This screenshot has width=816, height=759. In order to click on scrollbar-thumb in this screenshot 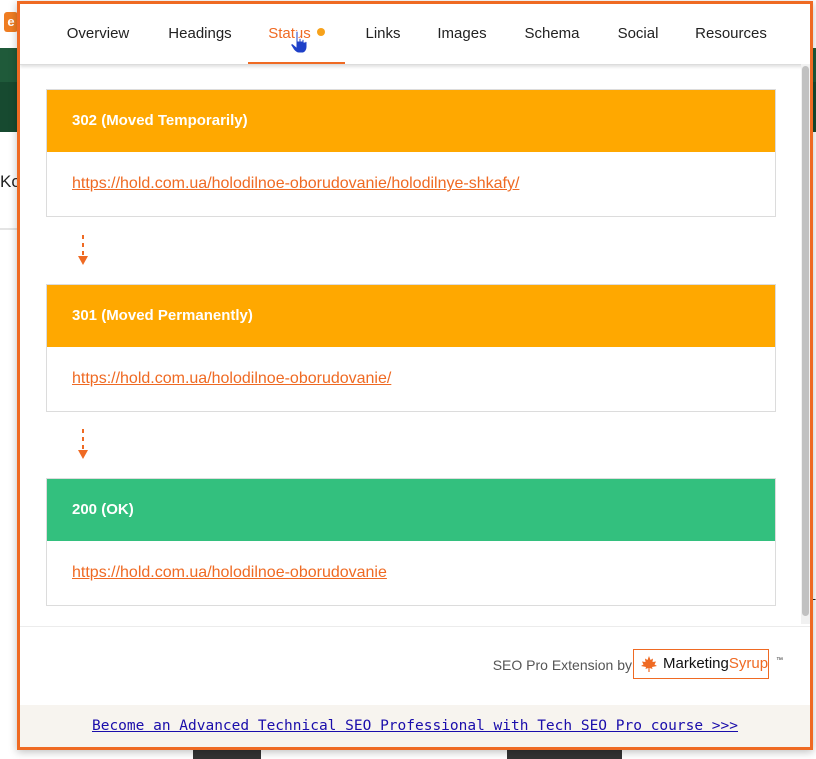, I will do `click(805, 341)`.